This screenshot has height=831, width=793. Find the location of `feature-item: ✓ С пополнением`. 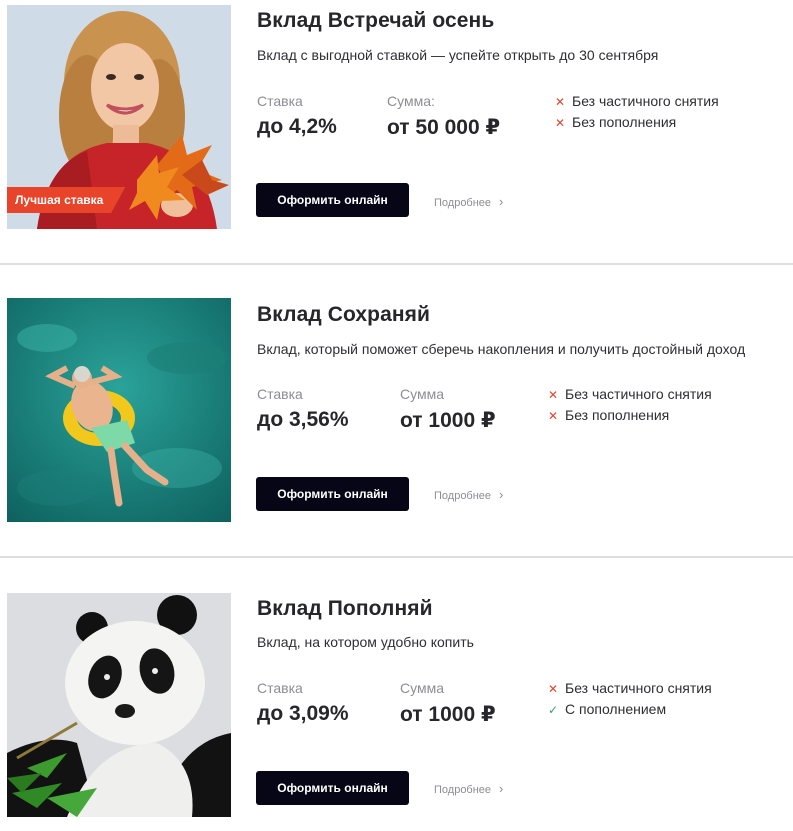

feature-item: ✓ С пополнением is located at coordinates (606, 709).